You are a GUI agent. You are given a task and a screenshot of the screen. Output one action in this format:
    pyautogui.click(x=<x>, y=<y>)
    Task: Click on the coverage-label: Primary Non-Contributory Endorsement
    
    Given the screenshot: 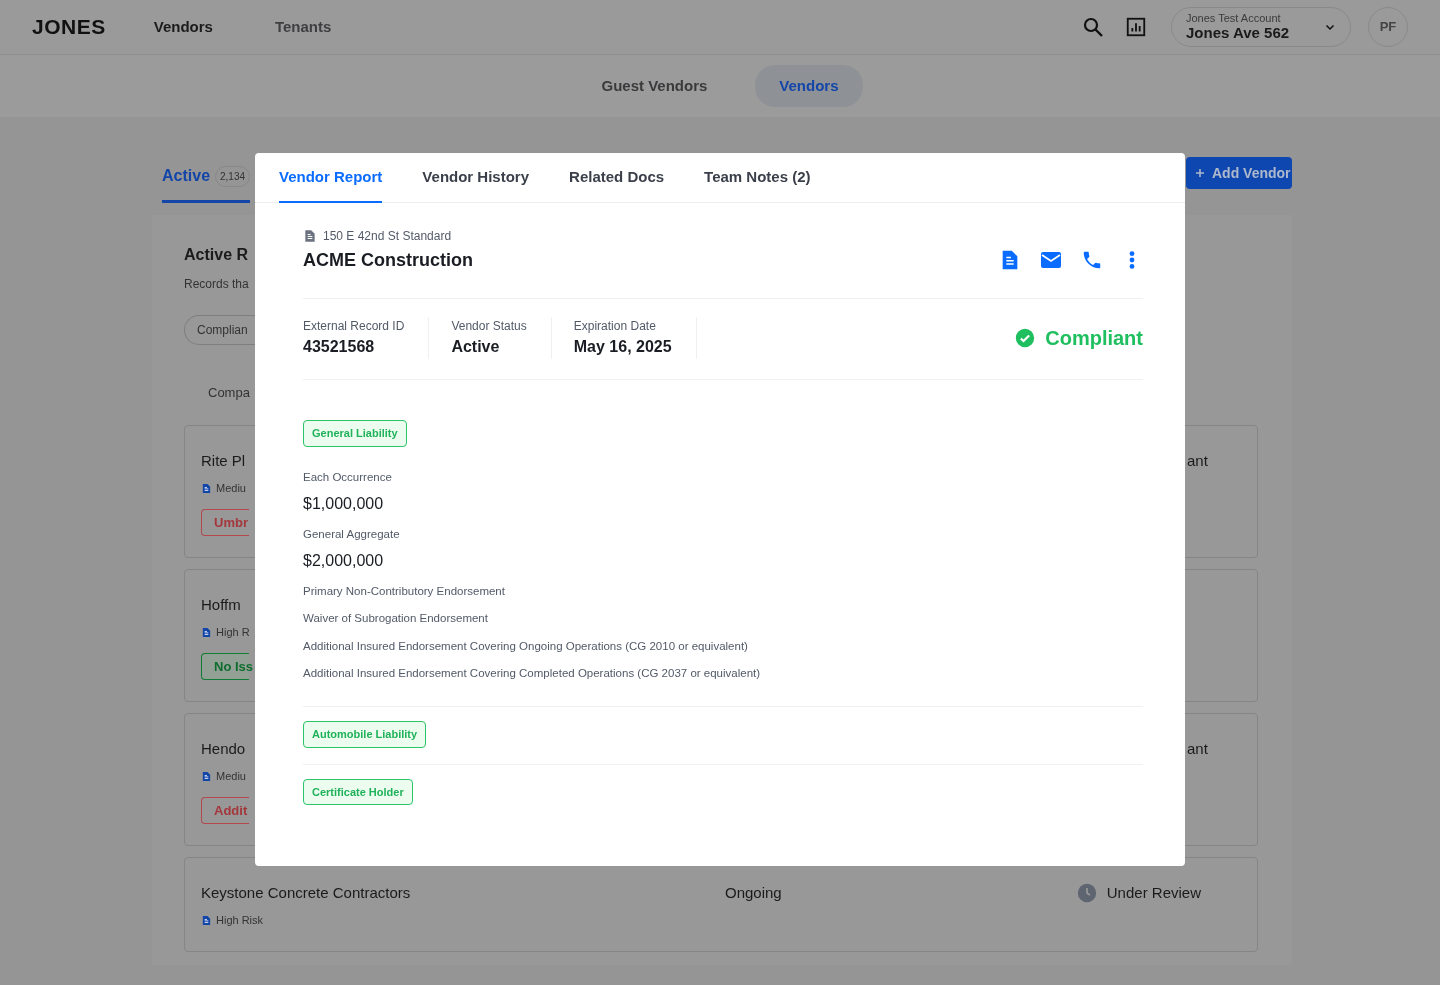 What is the action you would take?
    pyautogui.click(x=404, y=591)
    